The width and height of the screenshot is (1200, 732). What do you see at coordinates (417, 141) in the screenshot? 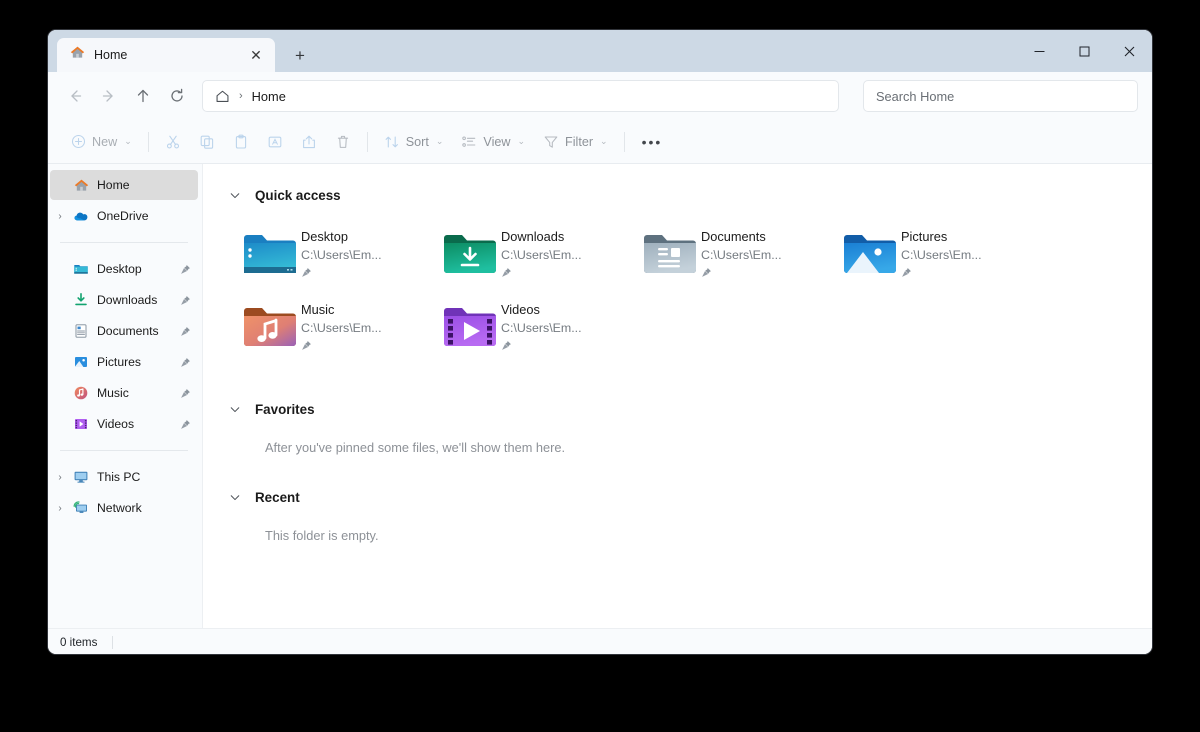
I see `sort-button-label: Sort` at bounding box center [417, 141].